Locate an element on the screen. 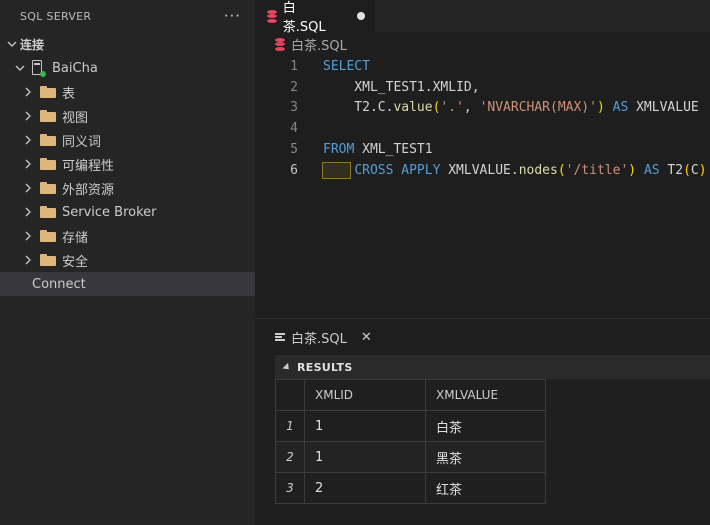 The image size is (710, 525). folder-label: Service Broker is located at coordinates (109, 212).